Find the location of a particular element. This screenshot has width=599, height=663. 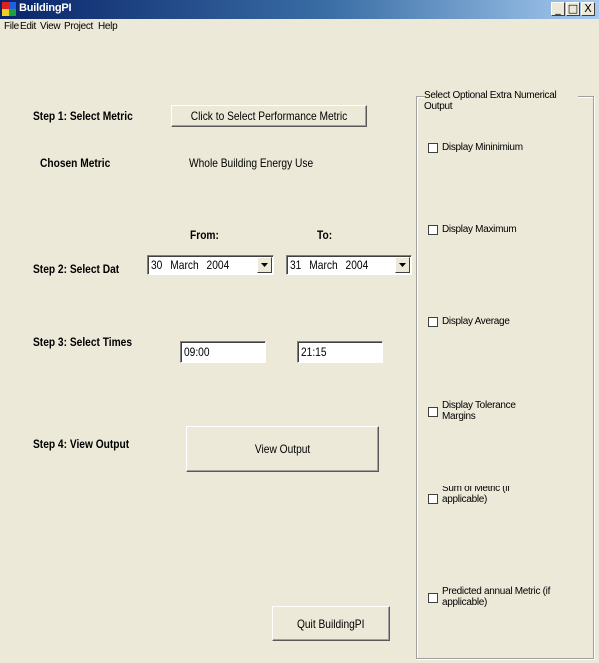

maximize-button: □ is located at coordinates (573, 9).